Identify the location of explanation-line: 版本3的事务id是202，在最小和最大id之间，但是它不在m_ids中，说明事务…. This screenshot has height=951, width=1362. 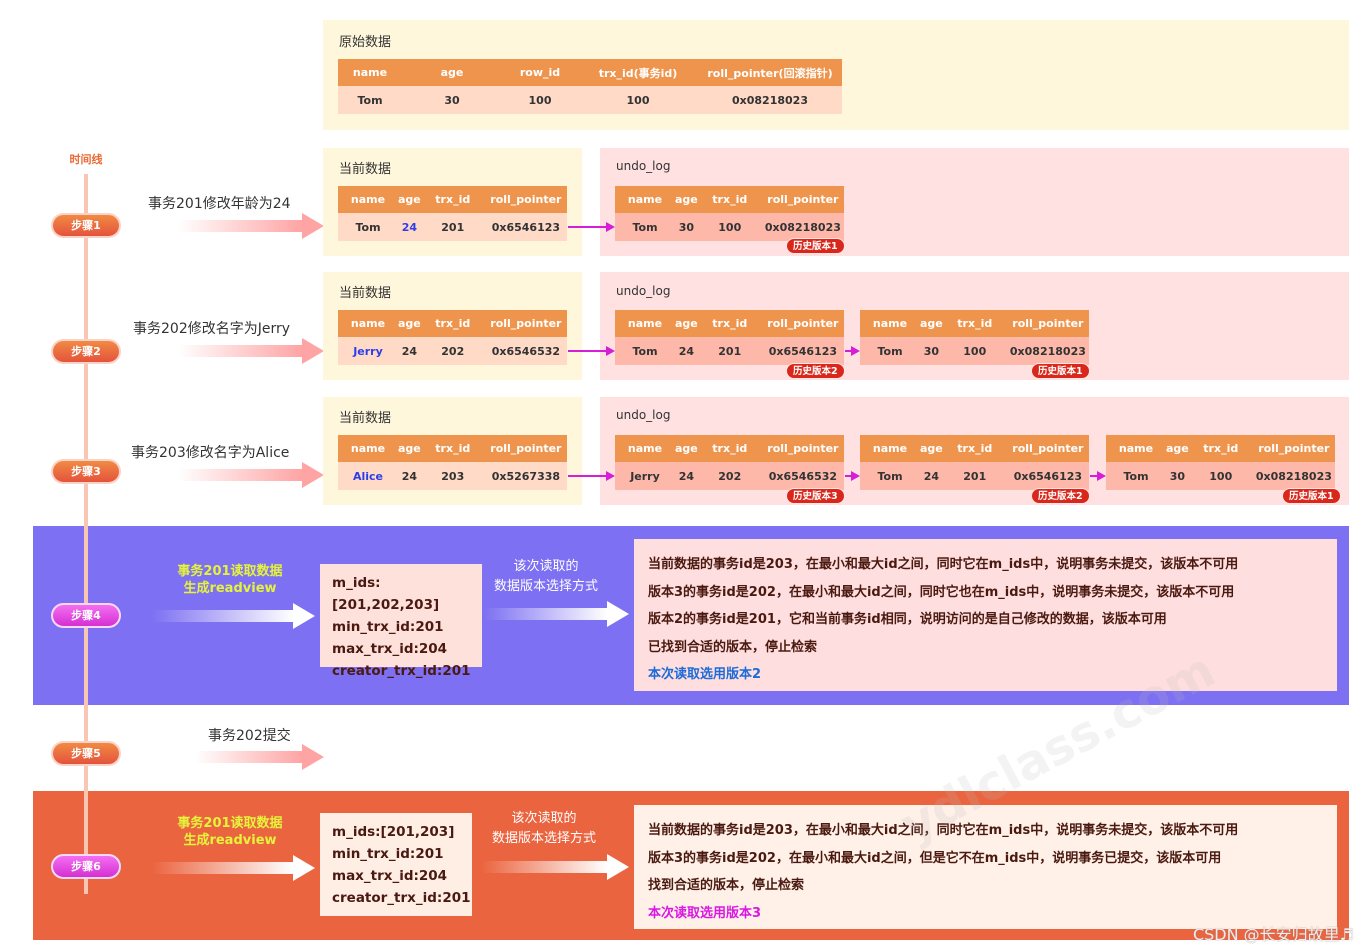
(935, 858).